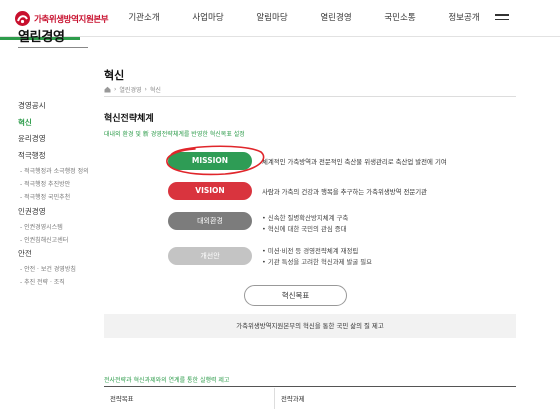  Describe the element at coordinates (345, 192) in the screenshot. I see `vision-text: 사람과 가축의 건강과 행복을 추구하는 가축위생방역 전문기관` at that location.